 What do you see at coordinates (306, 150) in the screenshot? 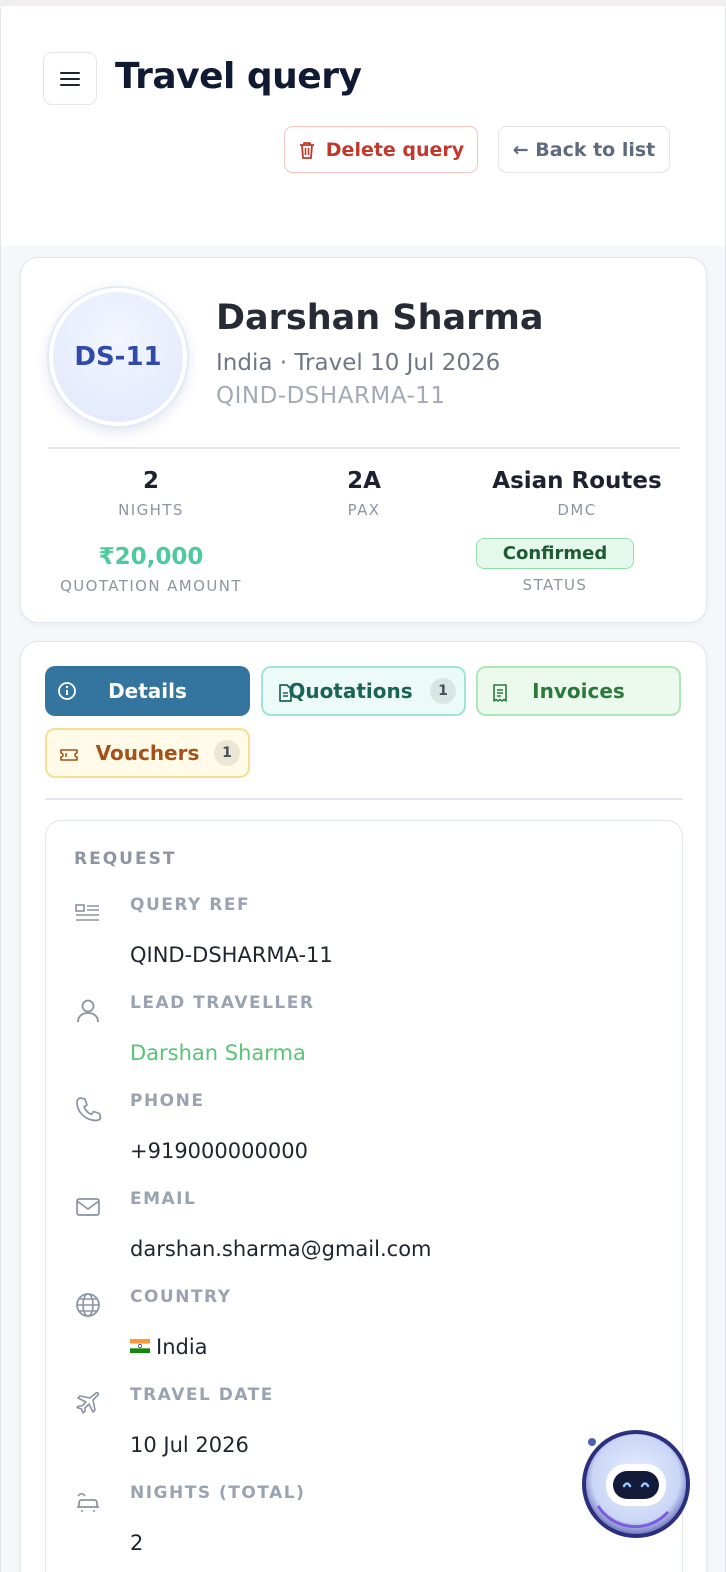
I see `trash-icon` at bounding box center [306, 150].